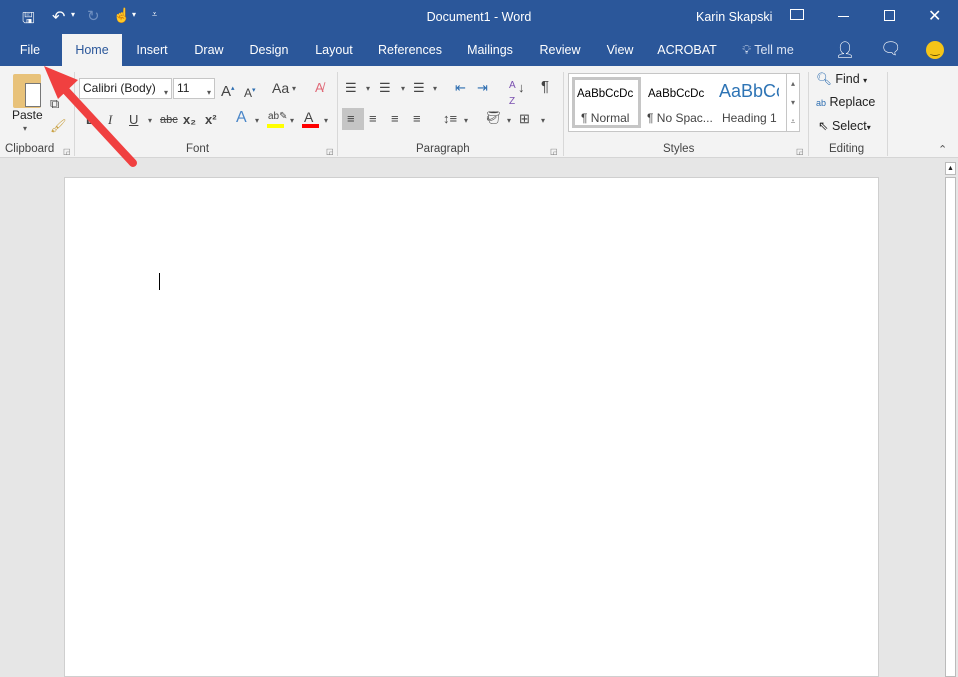  Describe the element at coordinates (563, 114) in the screenshot. I see `divider` at that location.